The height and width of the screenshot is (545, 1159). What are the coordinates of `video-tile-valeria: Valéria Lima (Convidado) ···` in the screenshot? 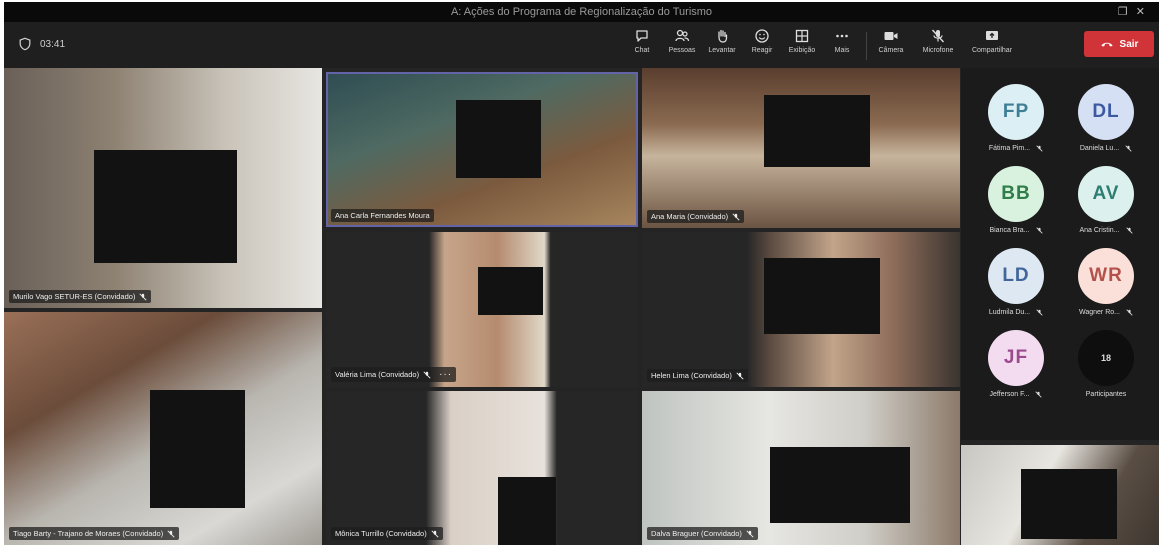 It's located at (482, 309).